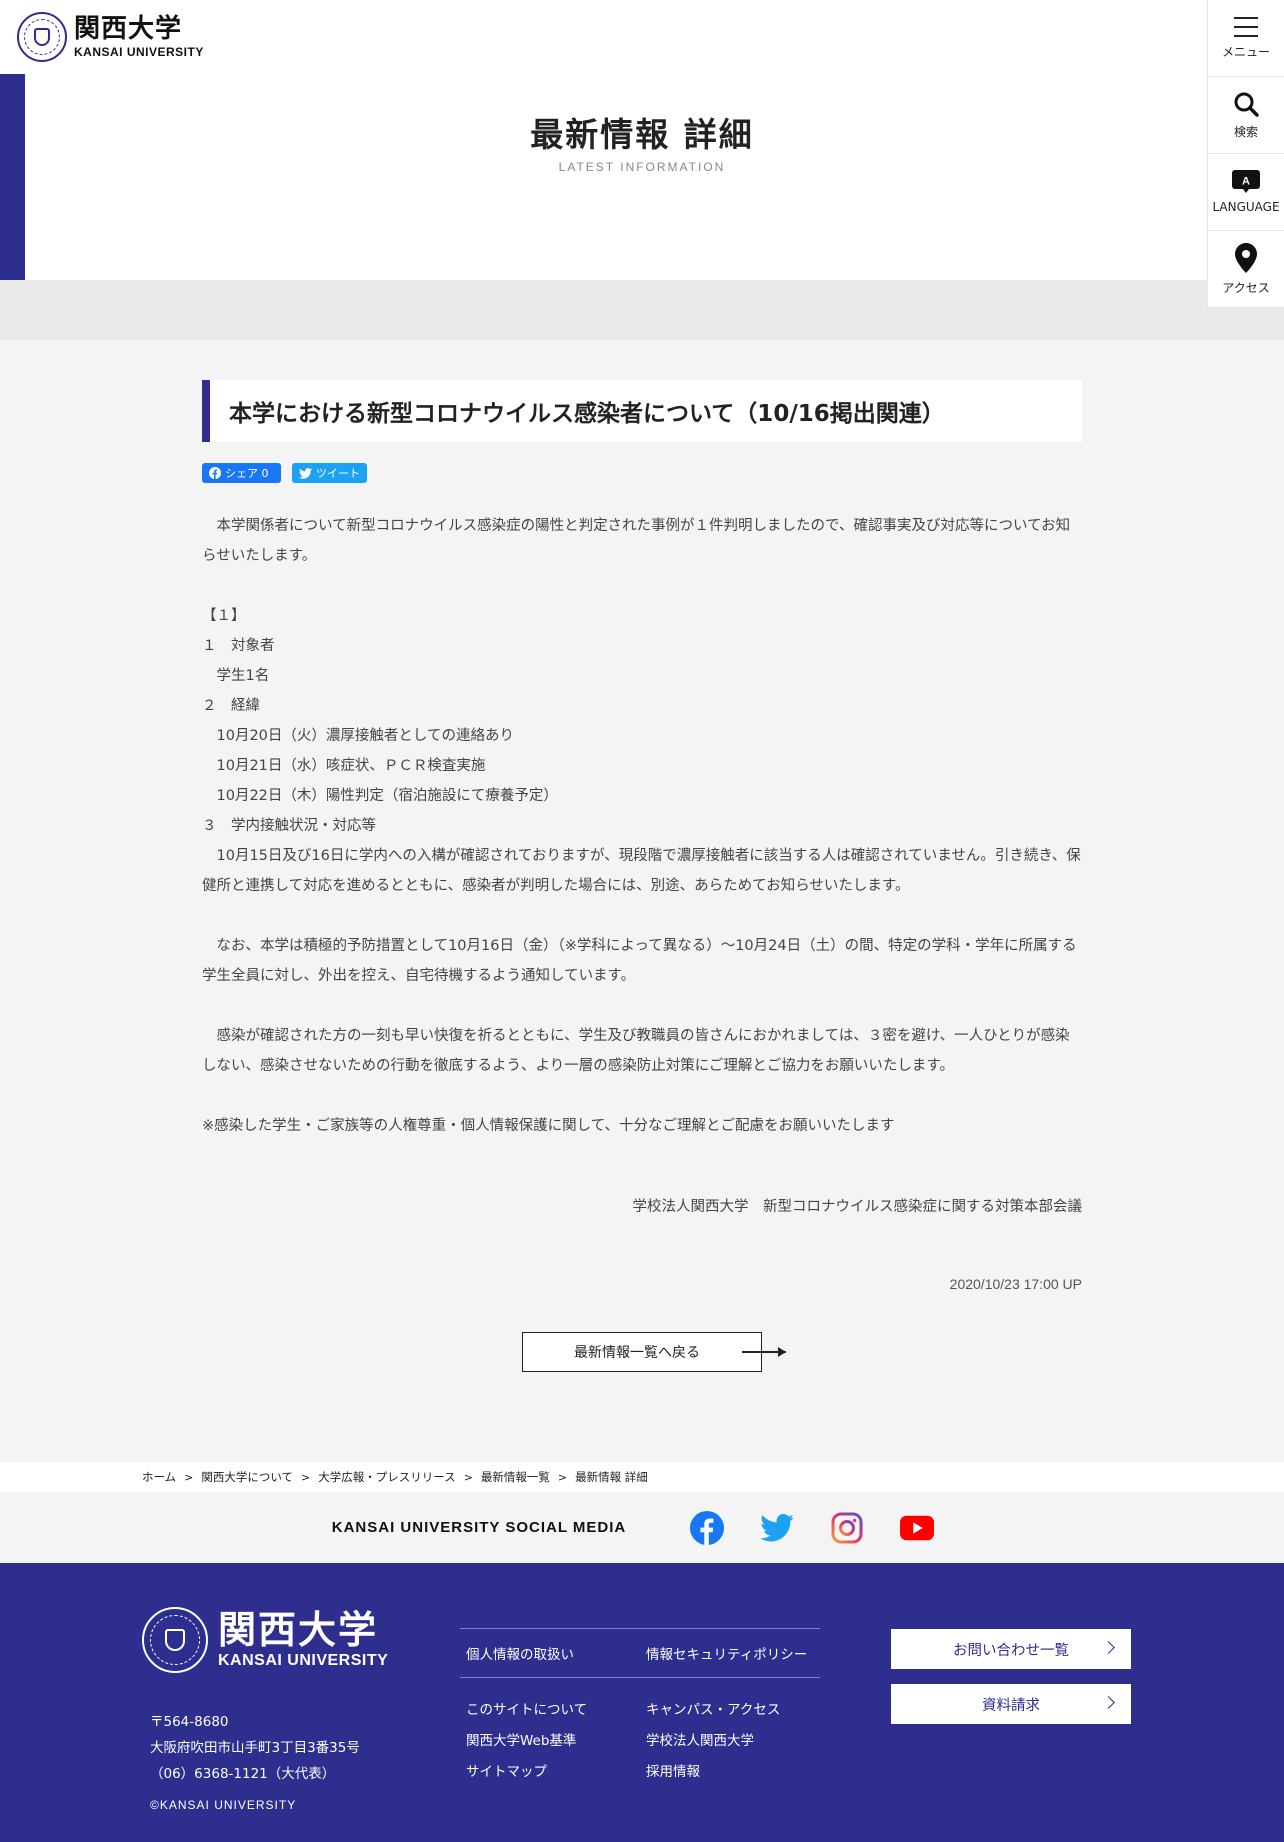 This screenshot has width=1284, height=1842. I want to click on footer-link-campus-access: キャンパス・アクセス, so click(730, 1708).